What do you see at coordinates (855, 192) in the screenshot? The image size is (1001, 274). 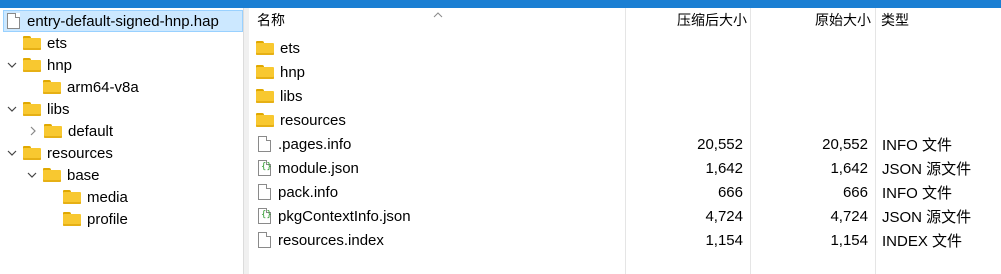 I see `original-size: 666` at bounding box center [855, 192].